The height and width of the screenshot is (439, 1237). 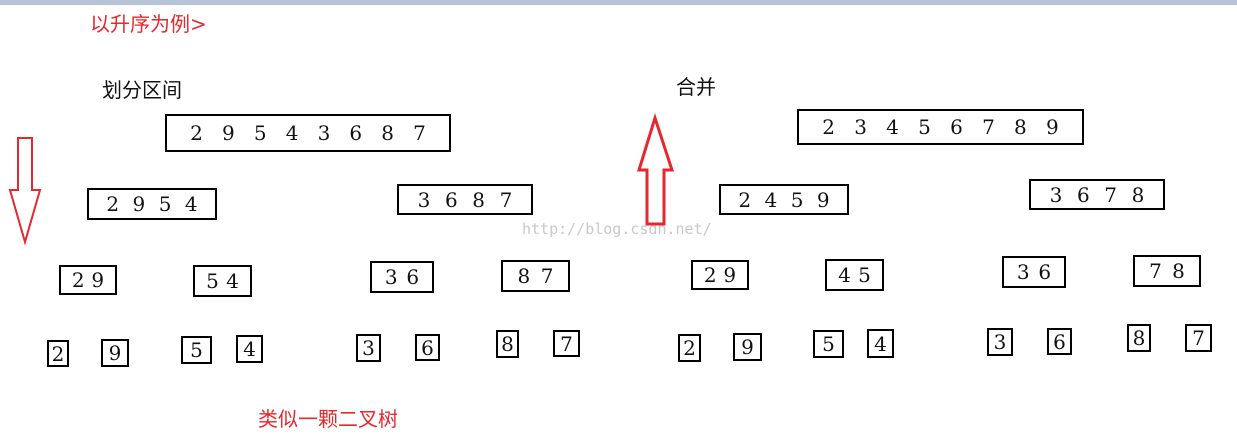 What do you see at coordinates (368, 348) in the screenshot?
I see `split-leaf-box: 3` at bounding box center [368, 348].